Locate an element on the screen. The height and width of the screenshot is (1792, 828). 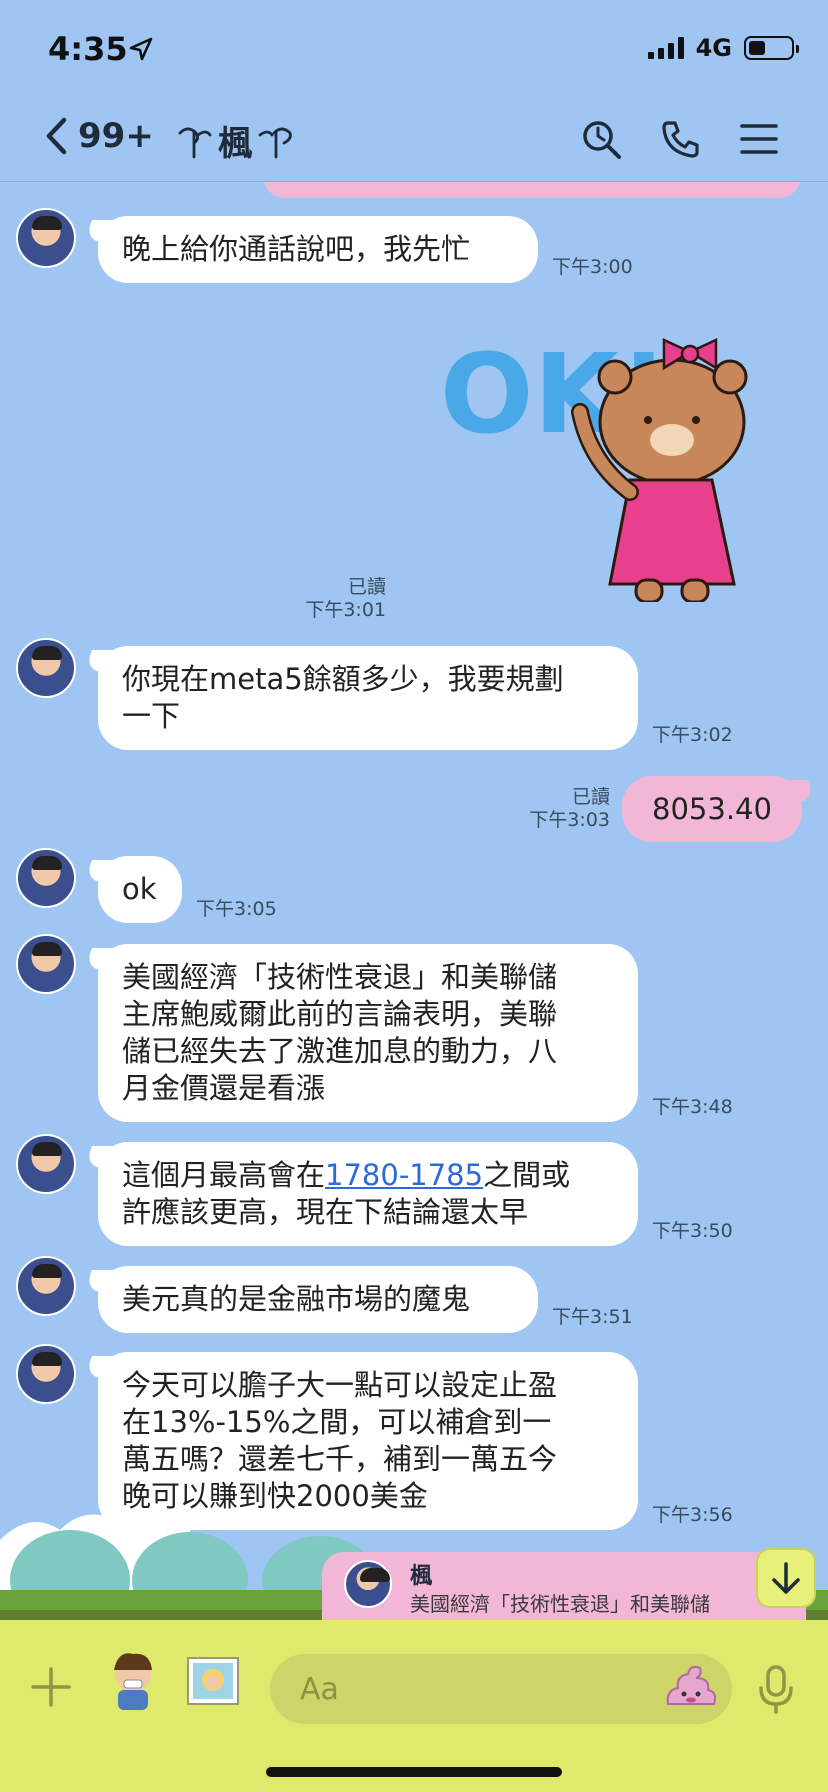
message-time: 下午3:51 is located at coordinates (592, 1317).